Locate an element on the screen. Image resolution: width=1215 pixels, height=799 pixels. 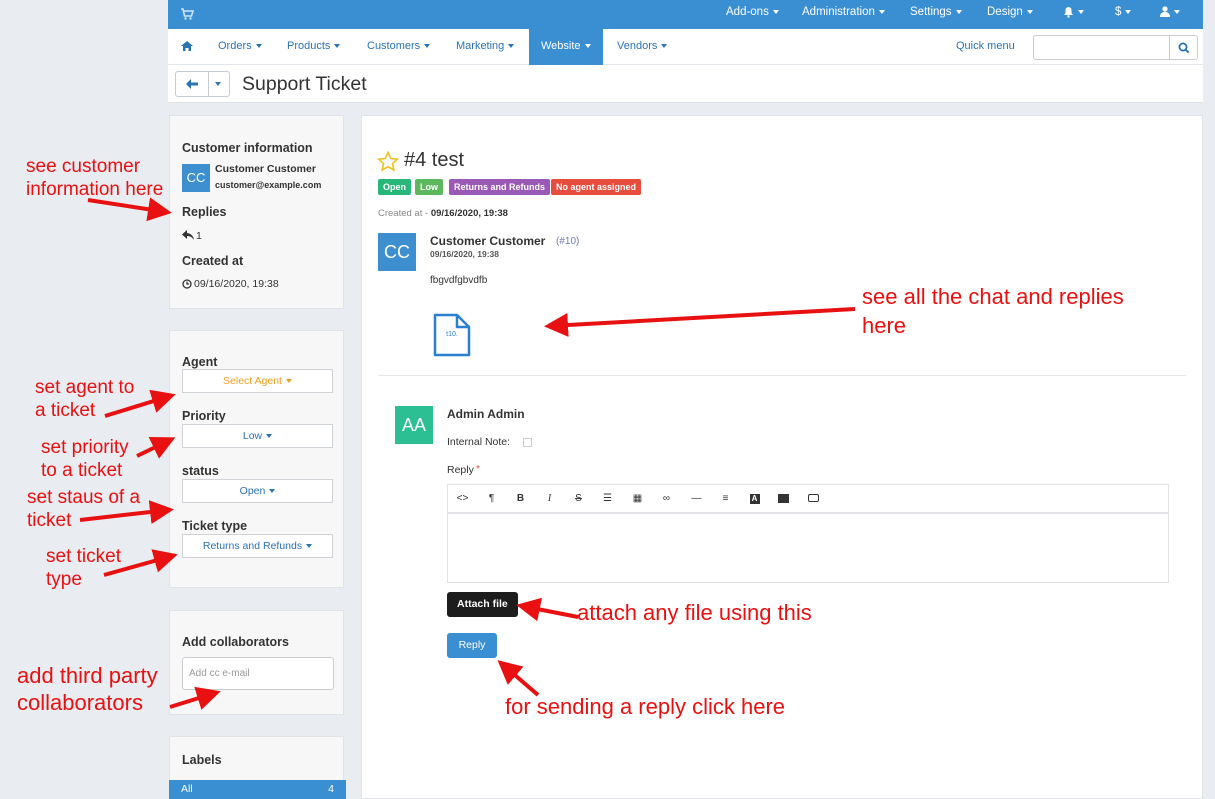
labels-title: Labels is located at coordinates (202, 760).